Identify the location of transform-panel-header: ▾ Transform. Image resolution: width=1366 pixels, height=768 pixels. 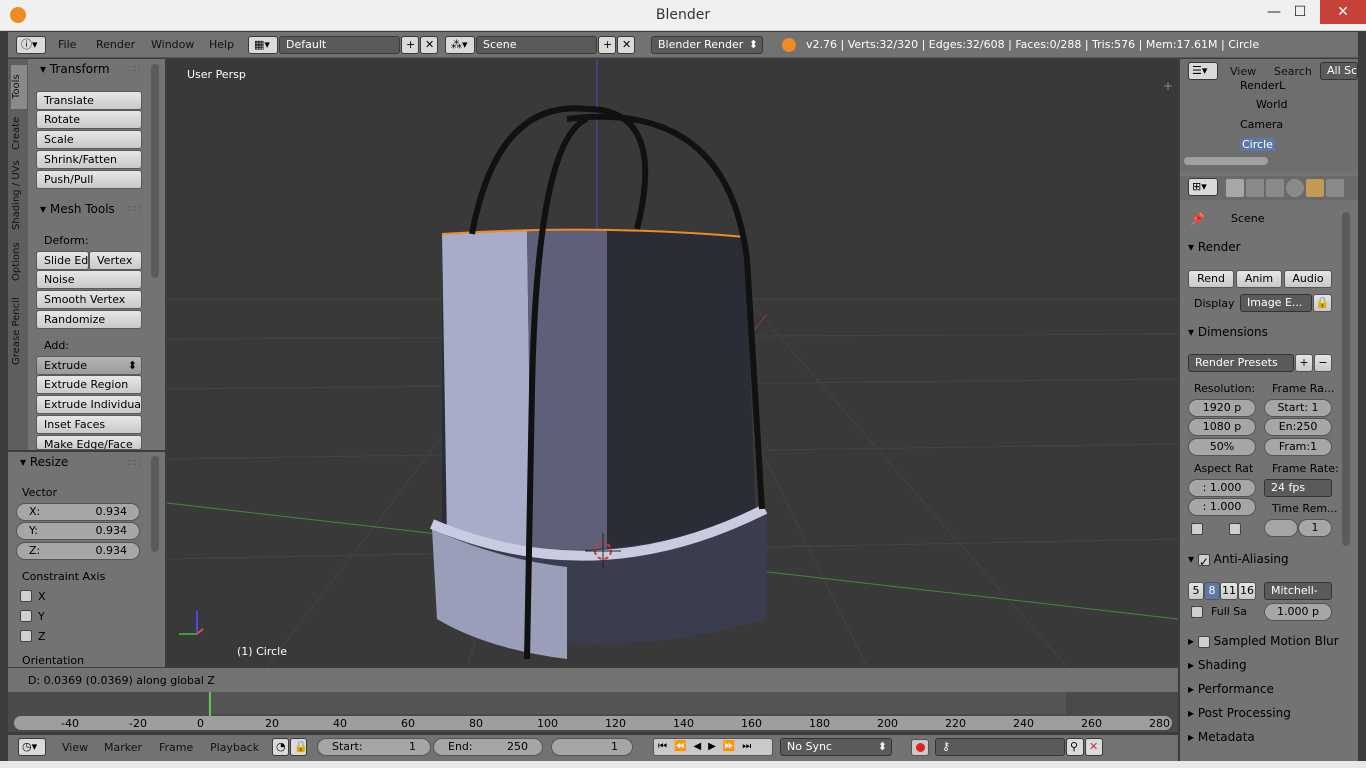
(75, 69).